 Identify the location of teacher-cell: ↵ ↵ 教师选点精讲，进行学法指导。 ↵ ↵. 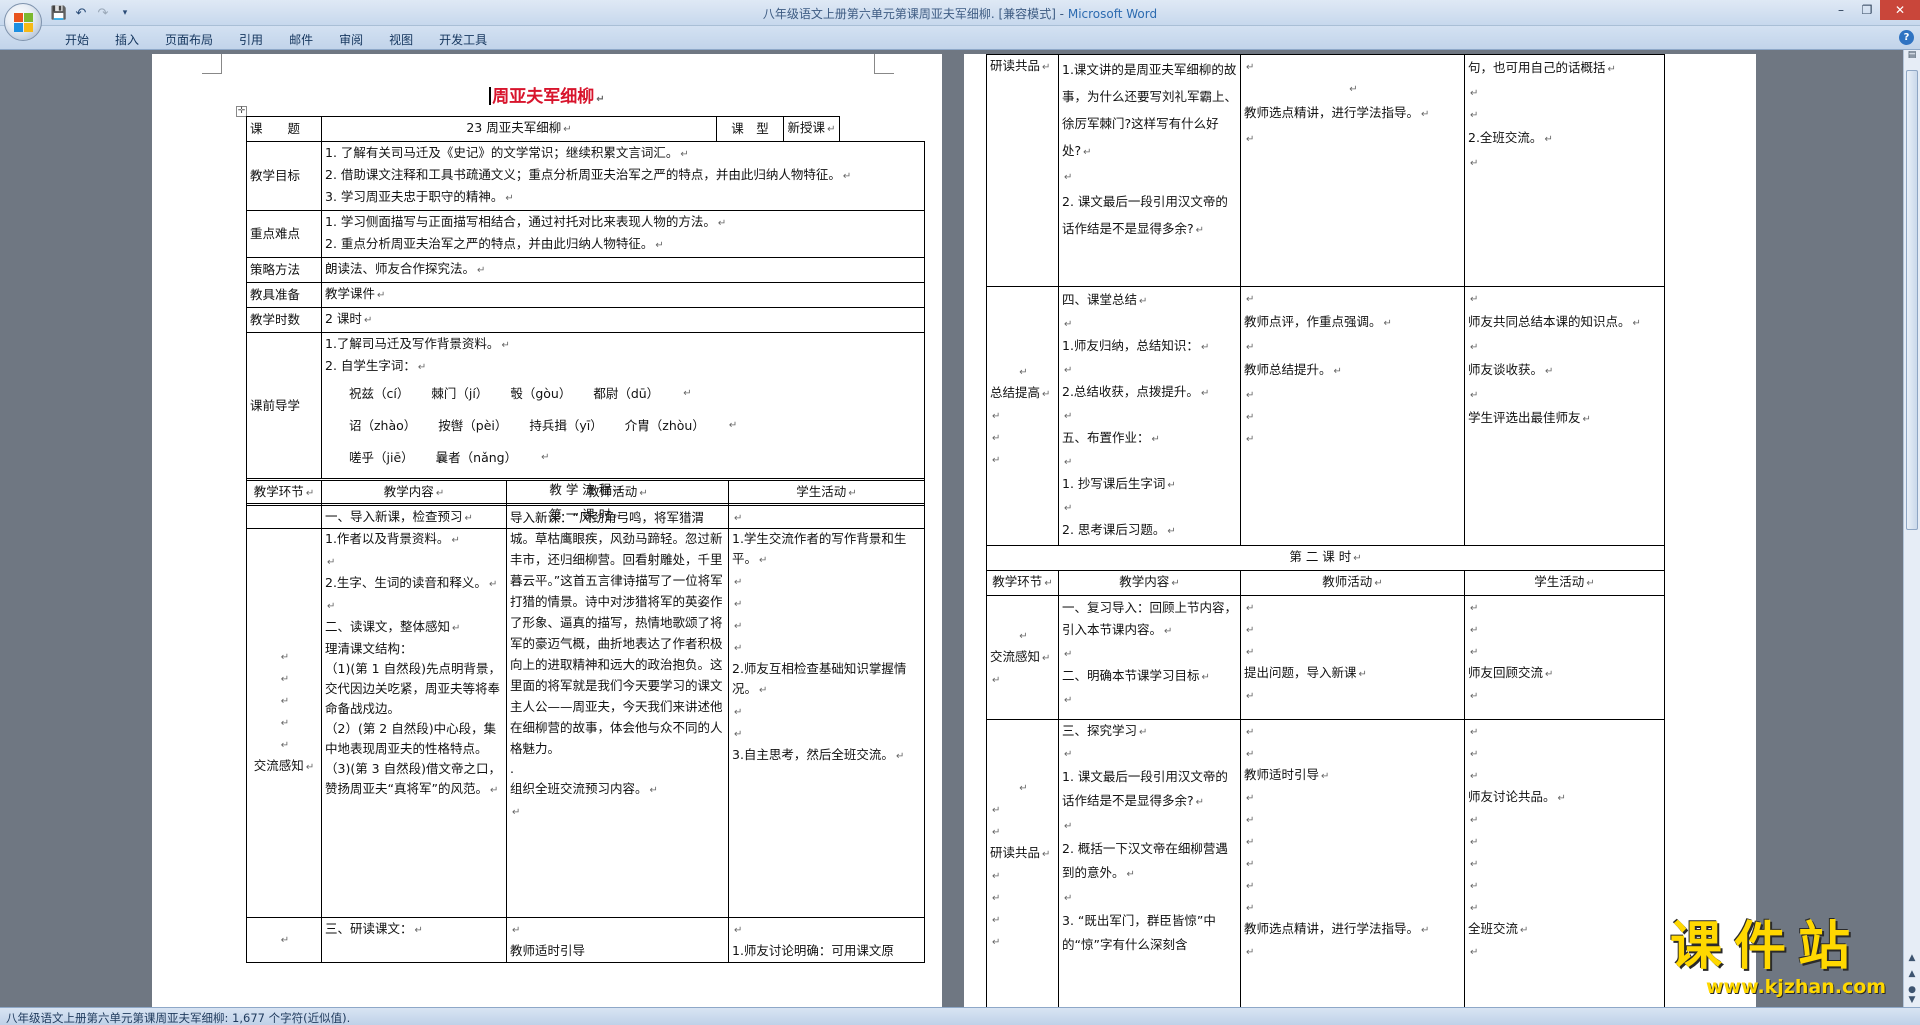
(1352, 170).